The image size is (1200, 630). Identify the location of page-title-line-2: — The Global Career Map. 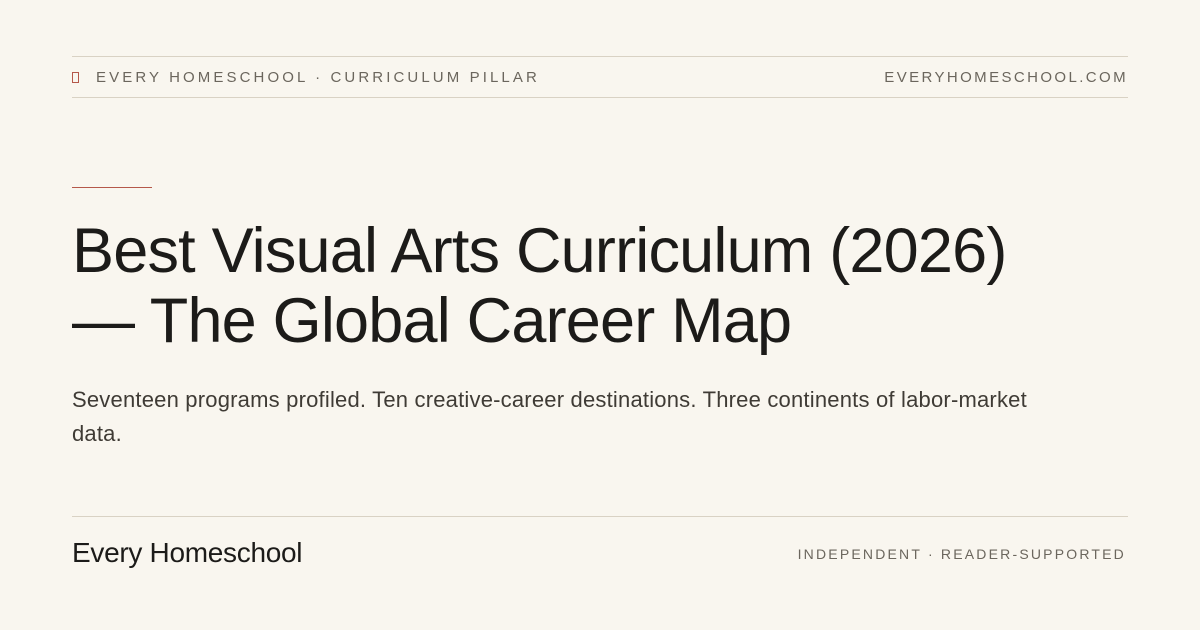
(432, 321).